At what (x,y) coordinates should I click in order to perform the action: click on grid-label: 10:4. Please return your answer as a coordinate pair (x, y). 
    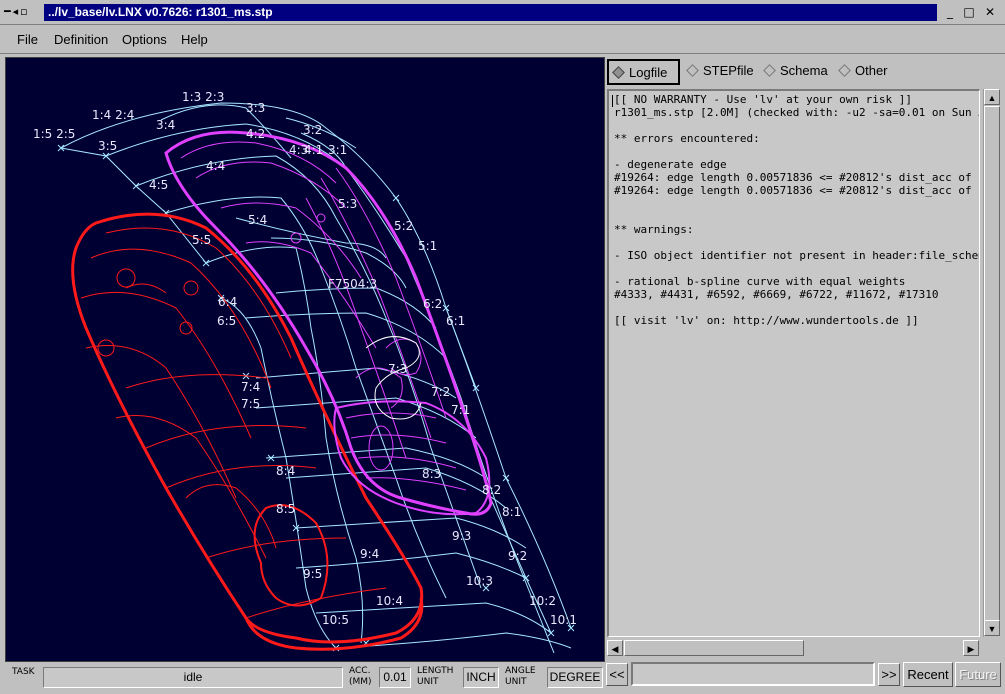
    Looking at the image, I should click on (389, 601).